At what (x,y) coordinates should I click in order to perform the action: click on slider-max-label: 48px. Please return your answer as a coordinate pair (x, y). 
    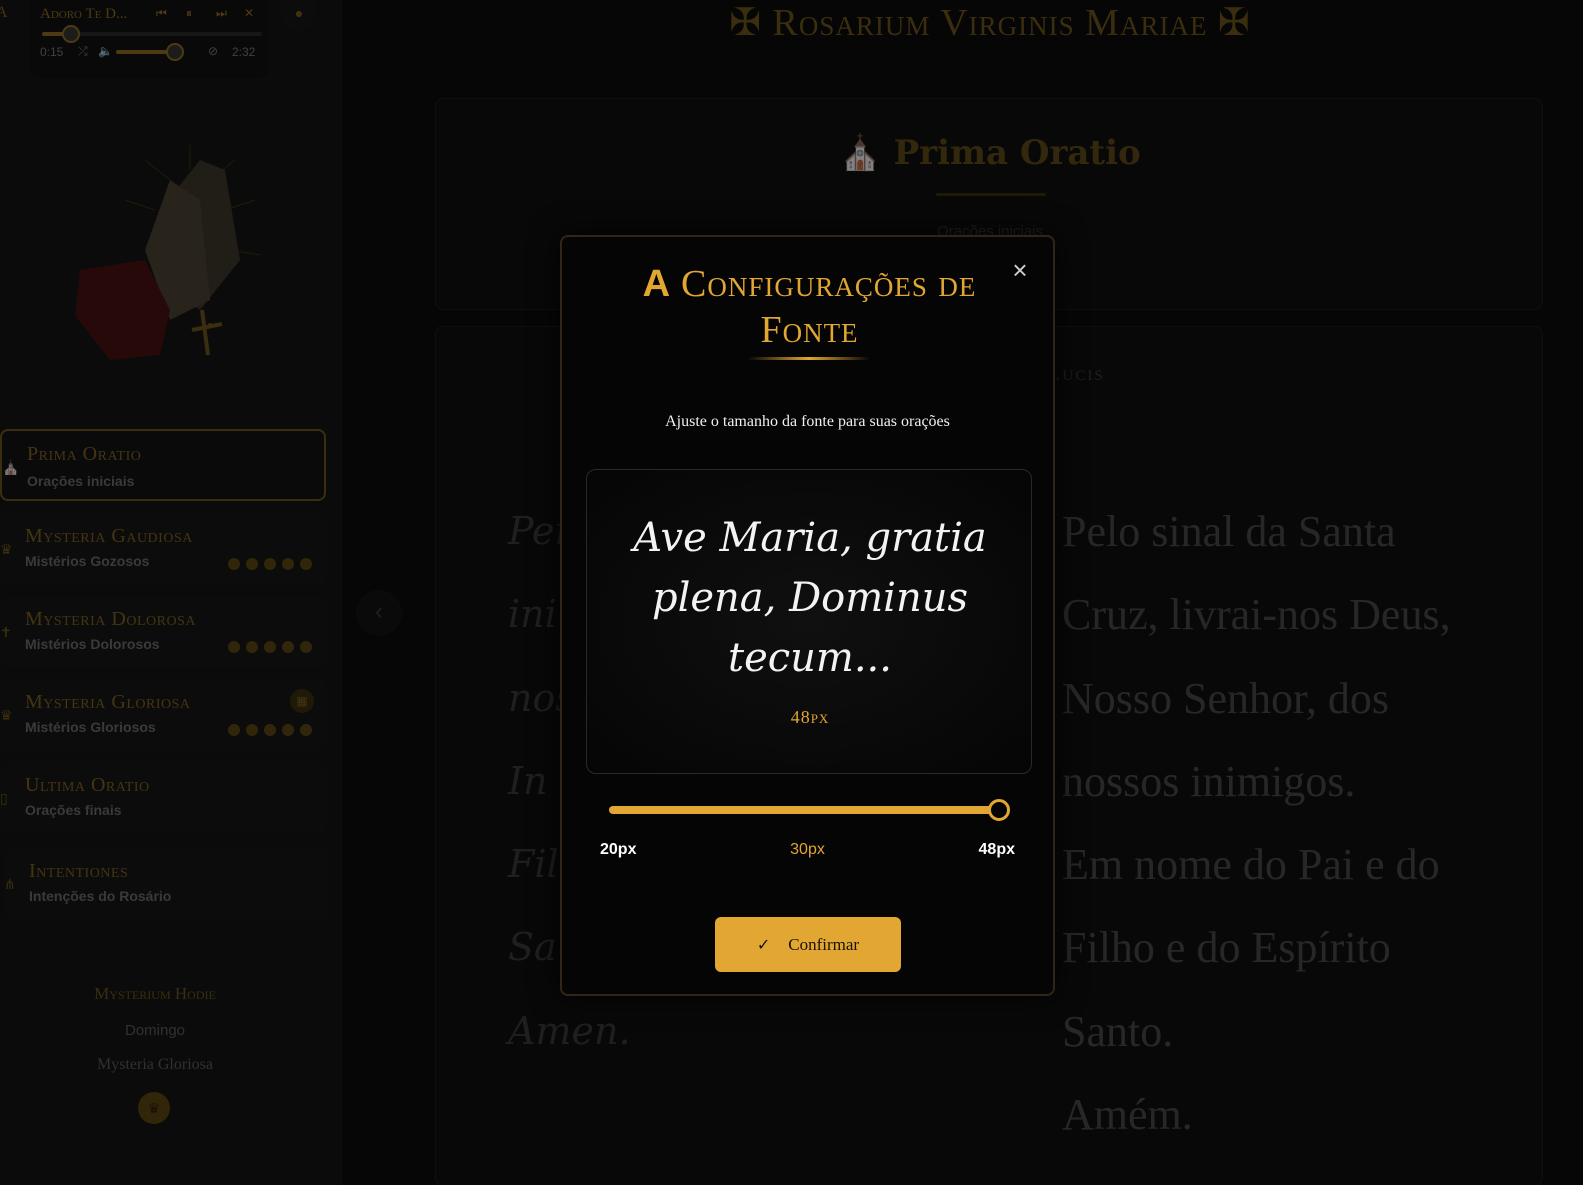
    Looking at the image, I should click on (996, 849).